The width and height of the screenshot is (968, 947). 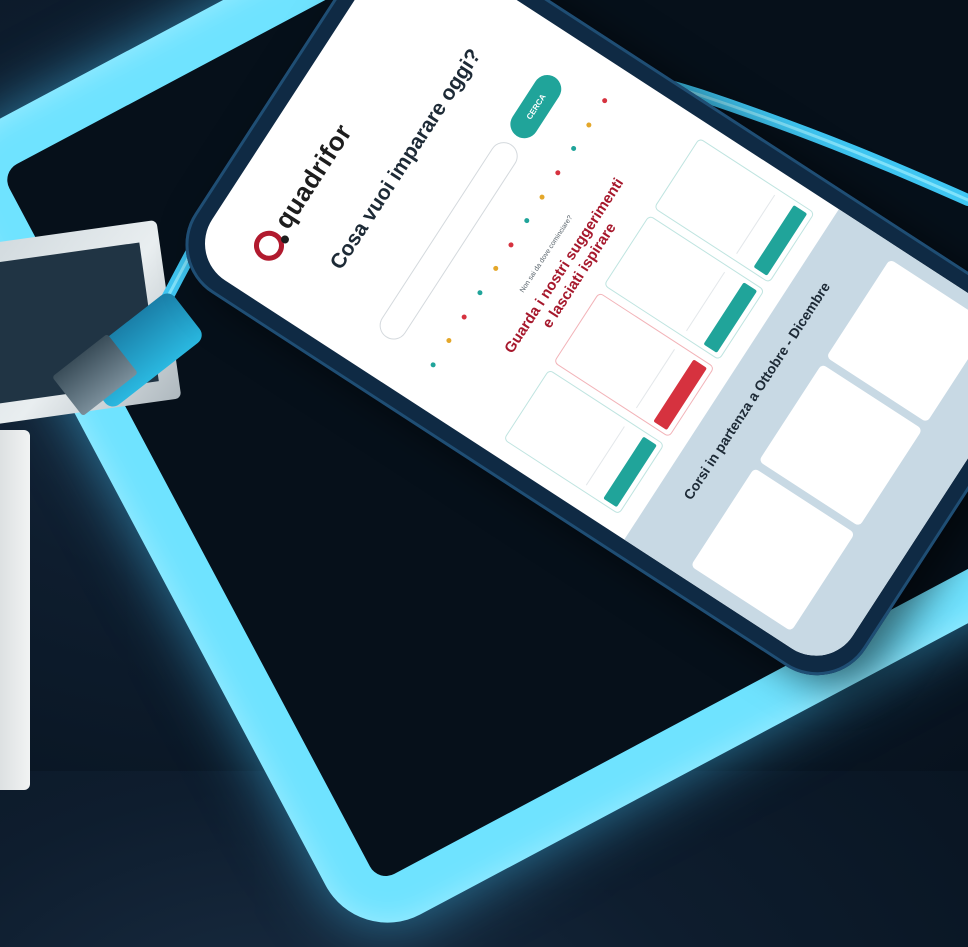 What do you see at coordinates (536, 106) in the screenshot?
I see `search-button: CERCA` at bounding box center [536, 106].